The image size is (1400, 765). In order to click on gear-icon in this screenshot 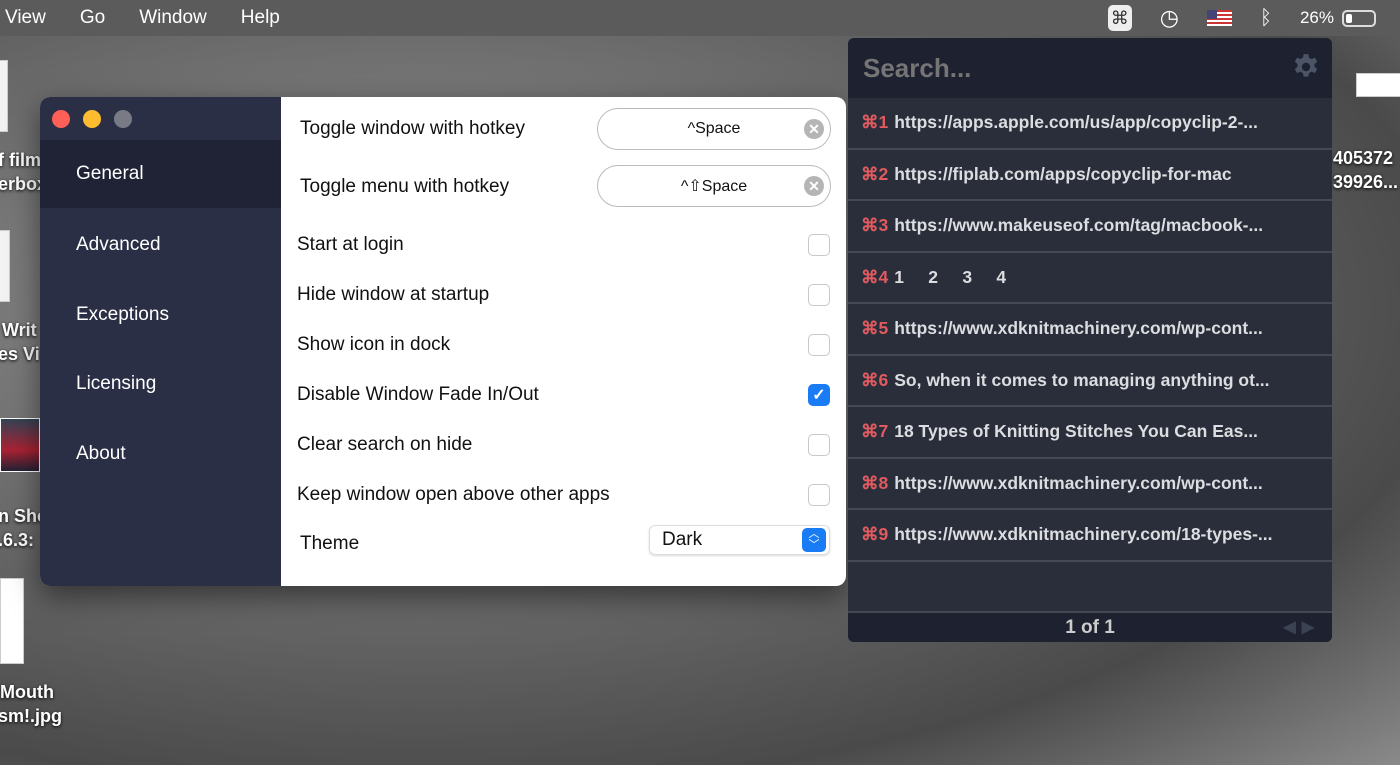, I will do `click(1306, 67)`.